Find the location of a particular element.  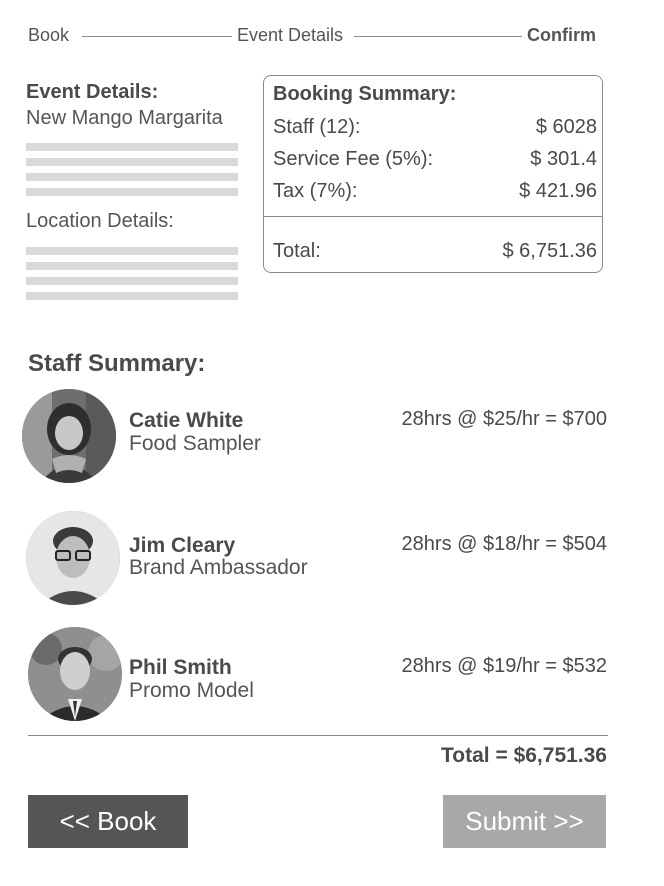

step-event-details: Event Details is located at coordinates (290, 35).